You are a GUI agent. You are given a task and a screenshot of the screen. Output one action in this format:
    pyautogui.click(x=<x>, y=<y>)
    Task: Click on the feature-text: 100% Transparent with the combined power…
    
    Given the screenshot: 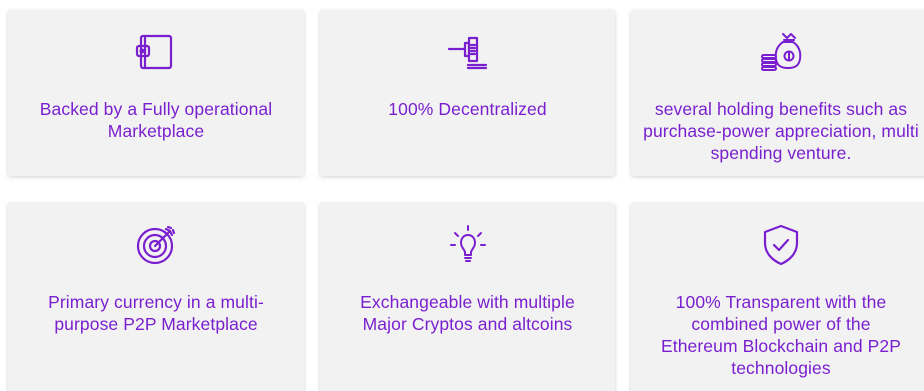 What is the action you would take?
    pyautogui.click(x=781, y=335)
    